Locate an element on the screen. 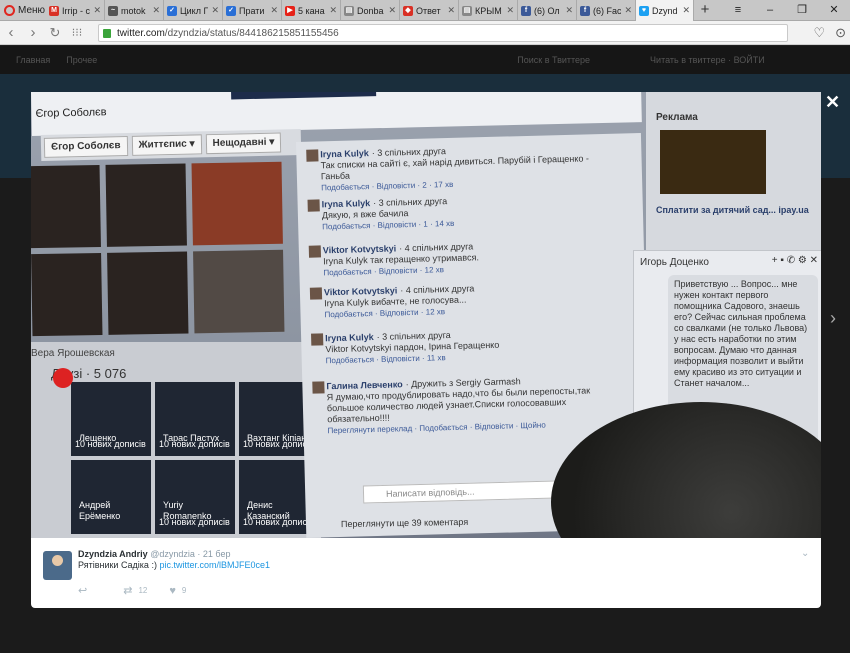 The width and height of the screenshot is (850, 653). photo-friend-tile: Тарас Пастух 10 нових дописів is located at coordinates (195, 419).